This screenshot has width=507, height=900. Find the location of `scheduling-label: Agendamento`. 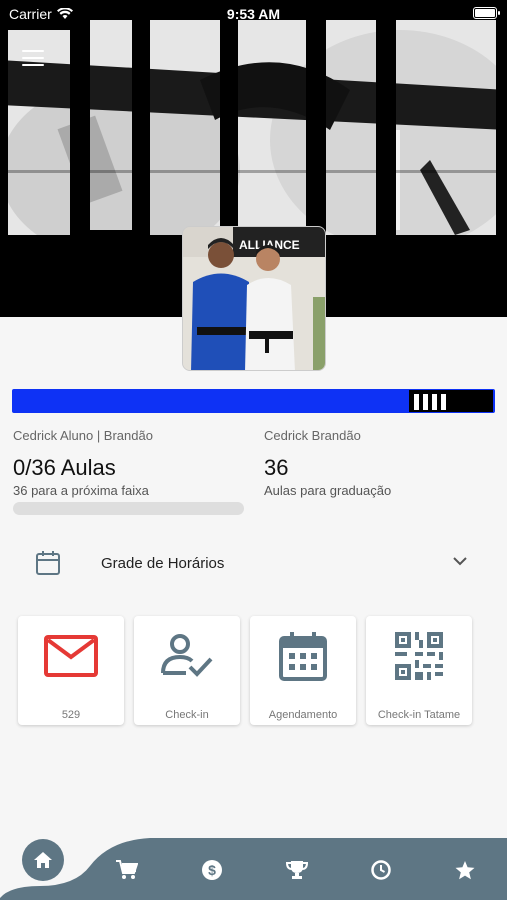

scheduling-label: Agendamento is located at coordinates (303, 715).